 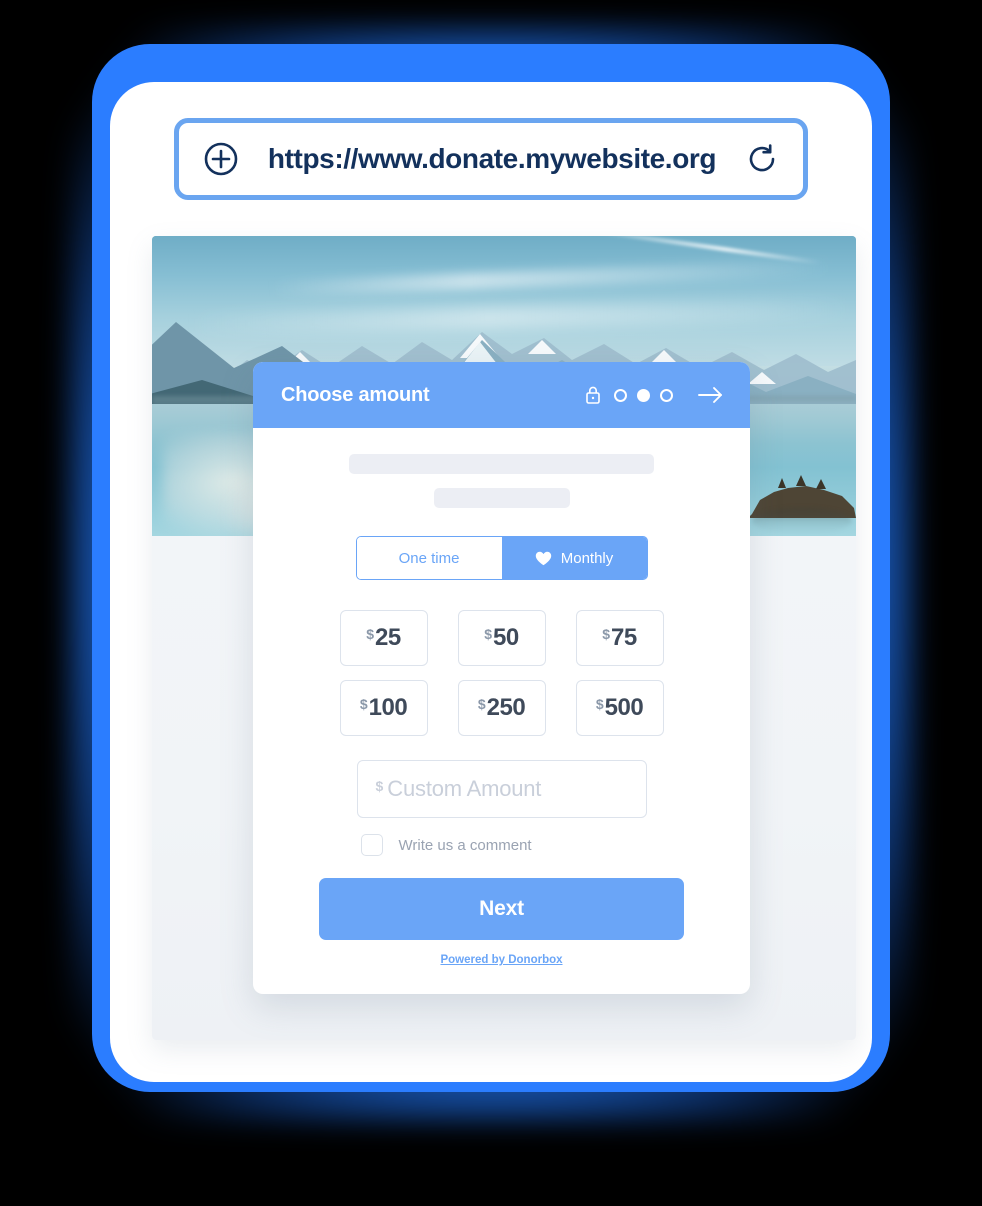 I want to click on powered-by-link: Powered by Donorbox, so click(x=501, y=965).